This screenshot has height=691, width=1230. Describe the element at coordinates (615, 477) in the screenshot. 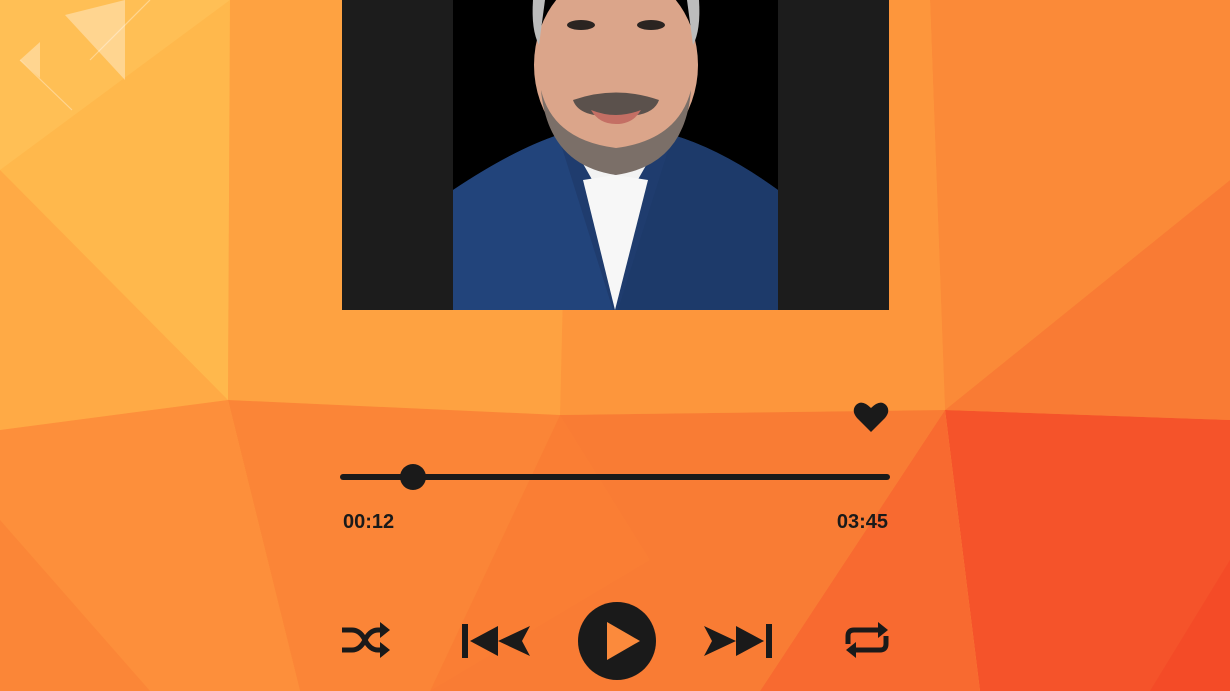

I see `progress-slider` at that location.